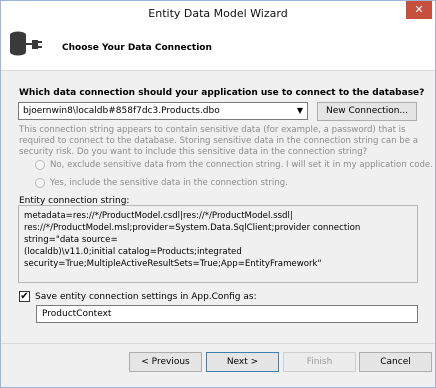 The width and height of the screenshot is (436, 388). What do you see at coordinates (137, 48) in the screenshot?
I see `page-title: Choose Your Data Connection` at bounding box center [137, 48].